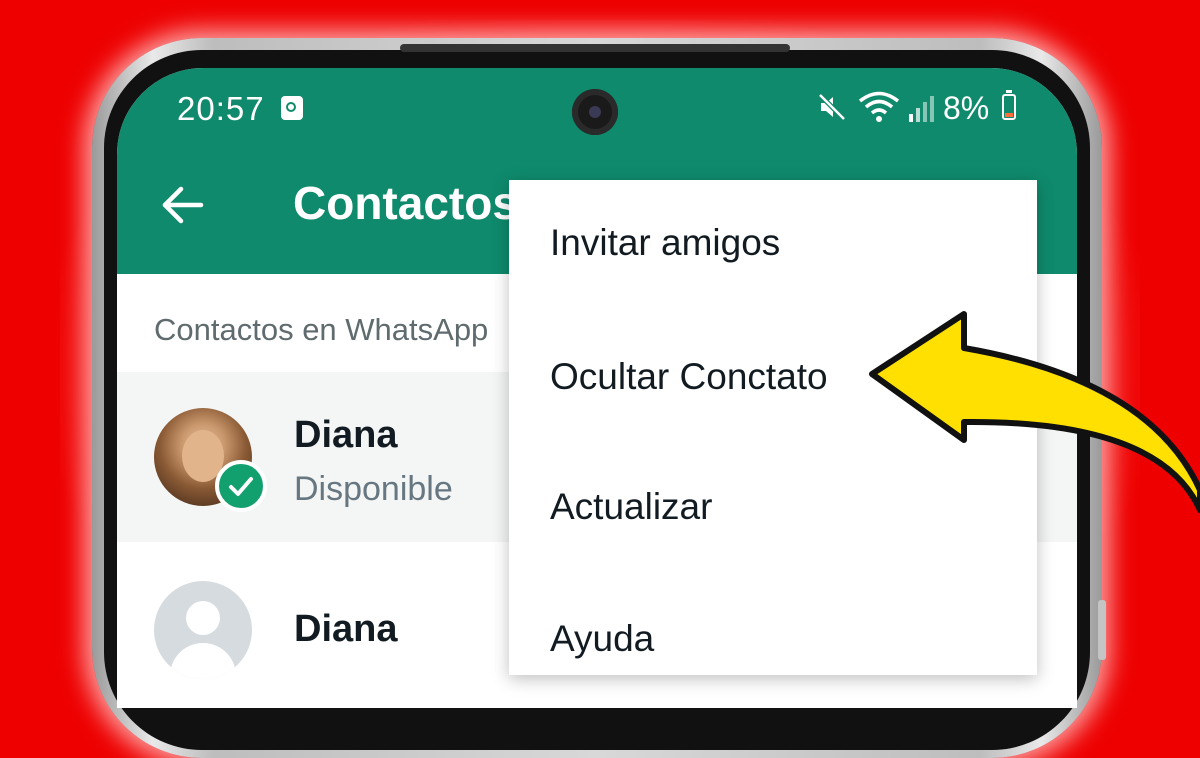 This screenshot has height=758, width=1200. I want to click on status-time: 20:57, so click(221, 108).